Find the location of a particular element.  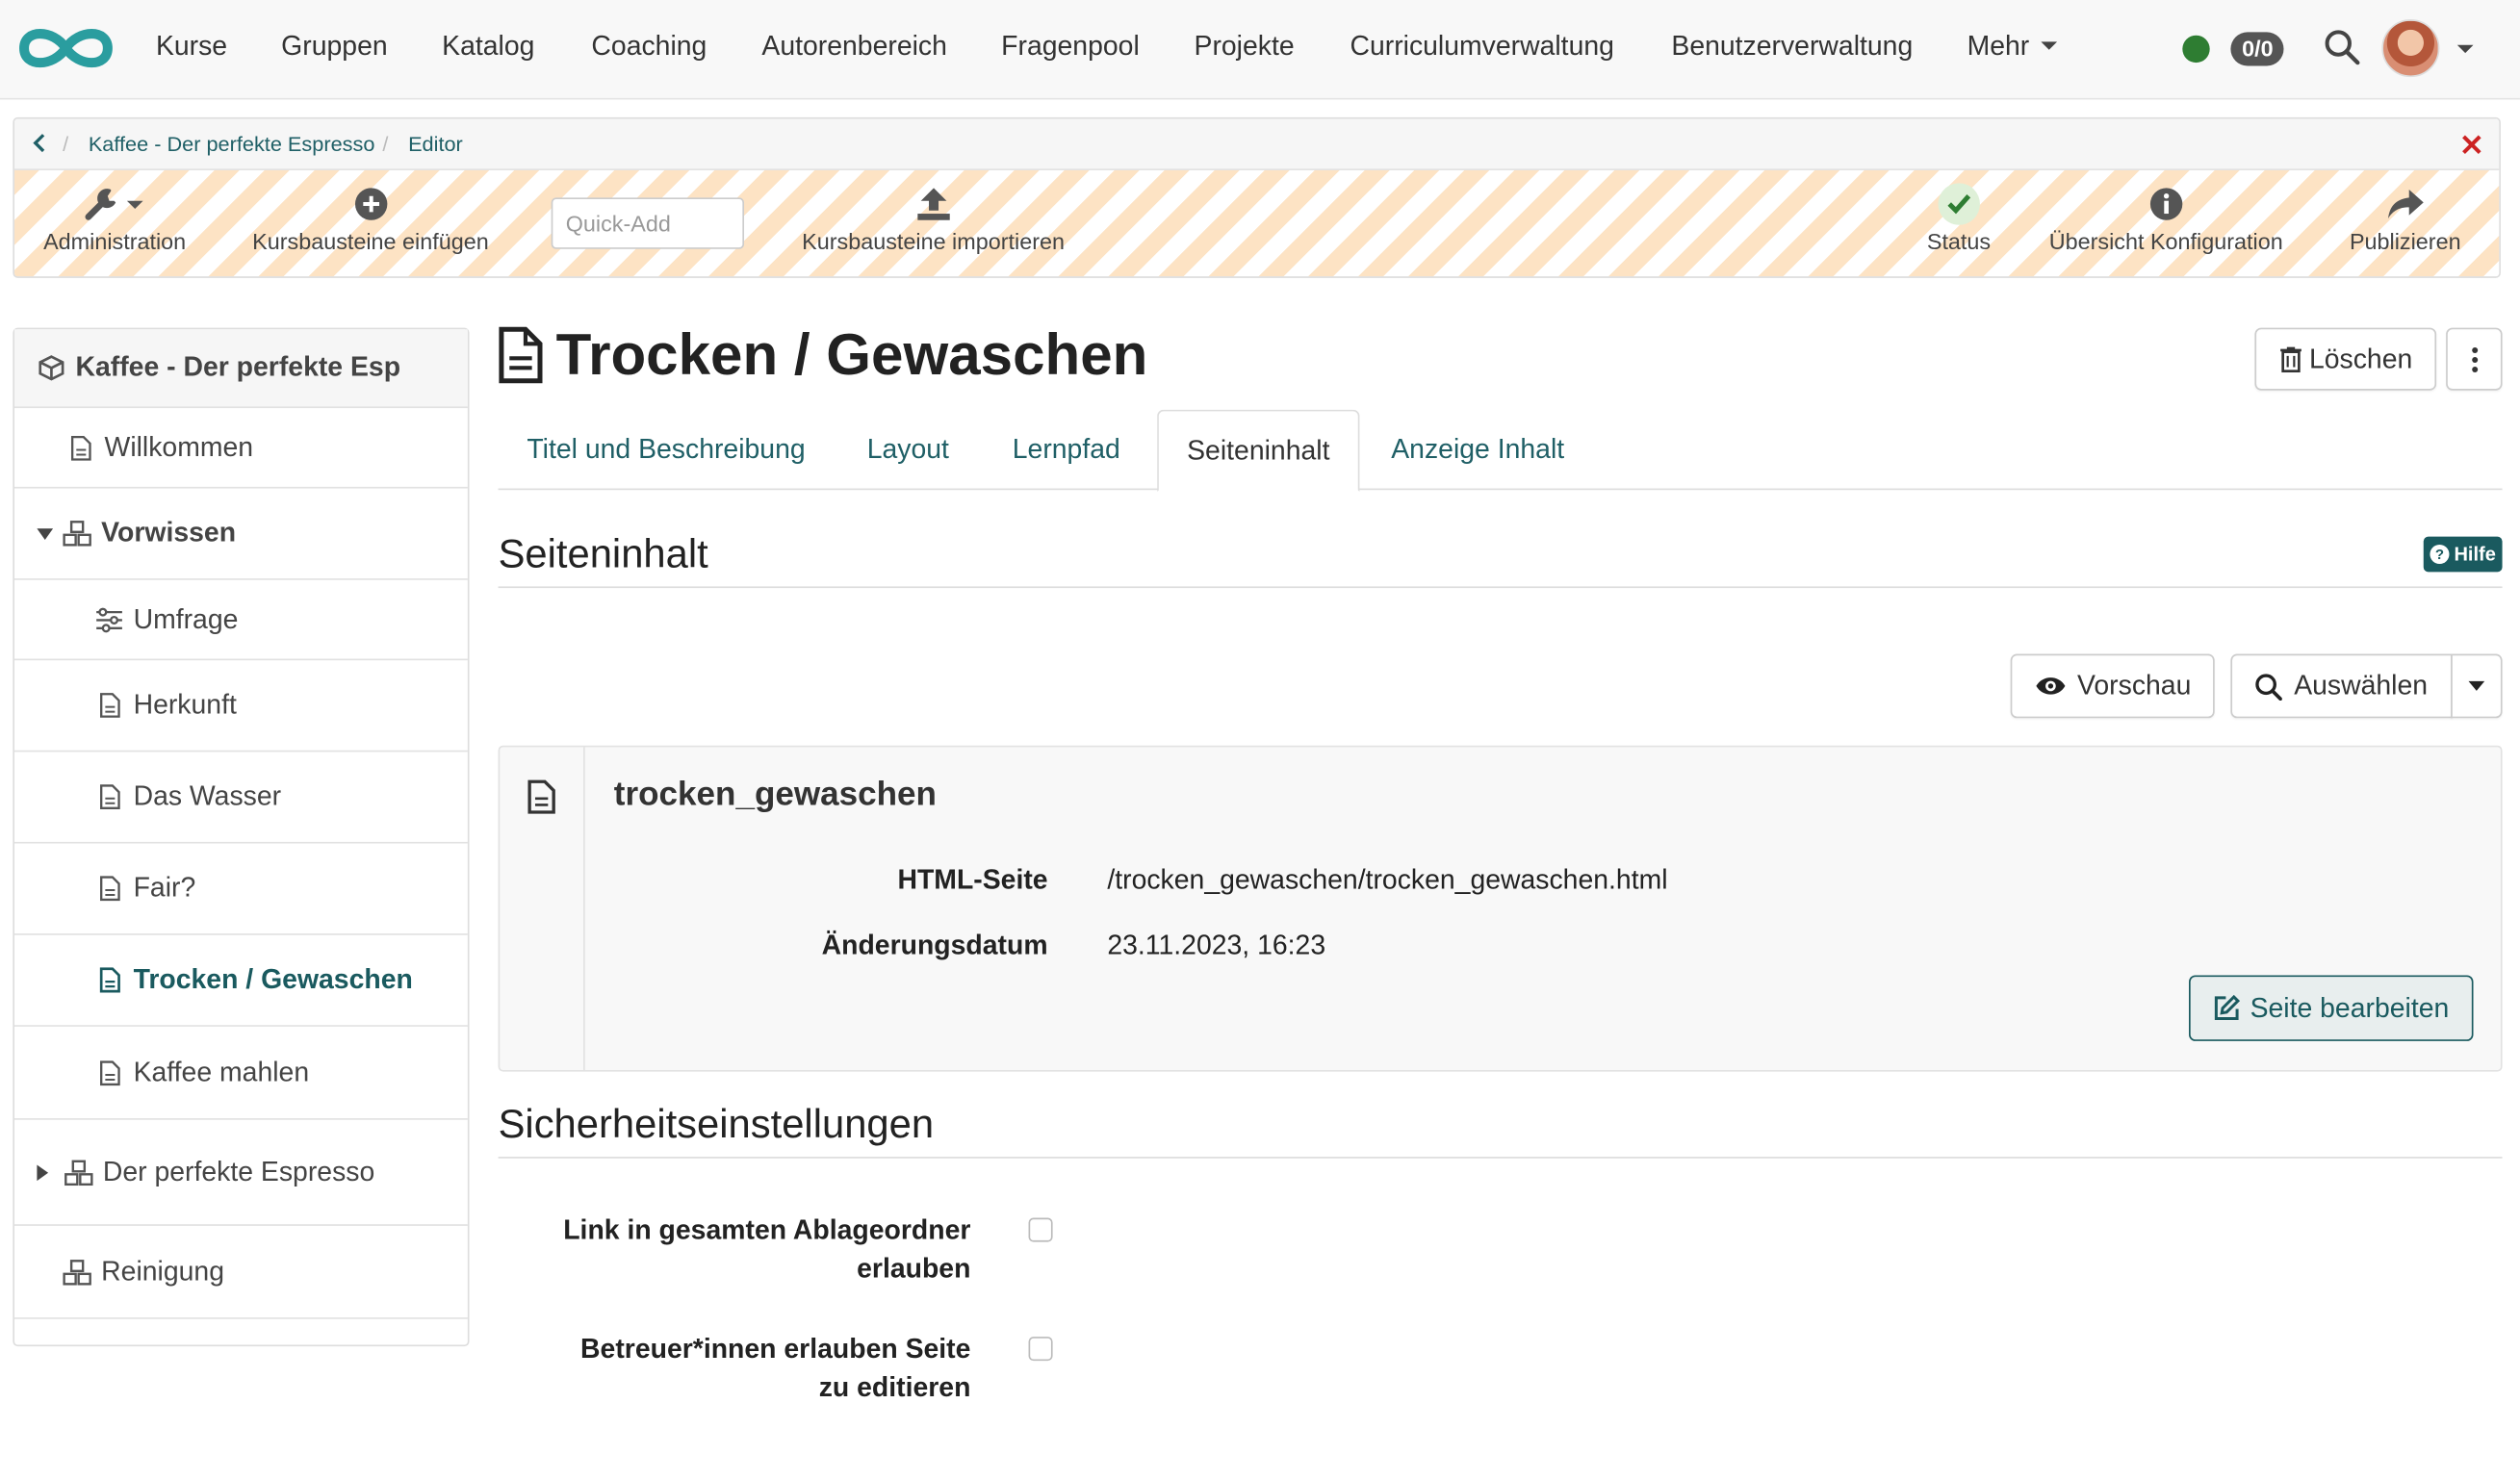

openolat-logo-icon is located at coordinates (65, 48).